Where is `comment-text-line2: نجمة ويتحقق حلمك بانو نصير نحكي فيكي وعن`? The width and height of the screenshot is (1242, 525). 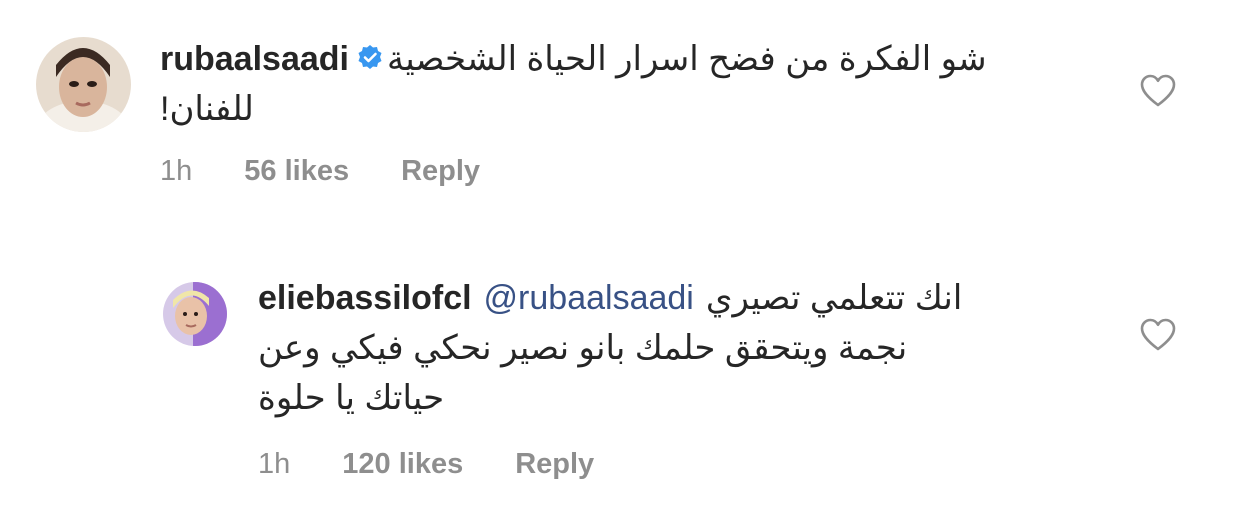
comment-text-line2: نجمة ويتحقق حلمك بانو نصير نحكي فيكي وعن is located at coordinates (583, 348).